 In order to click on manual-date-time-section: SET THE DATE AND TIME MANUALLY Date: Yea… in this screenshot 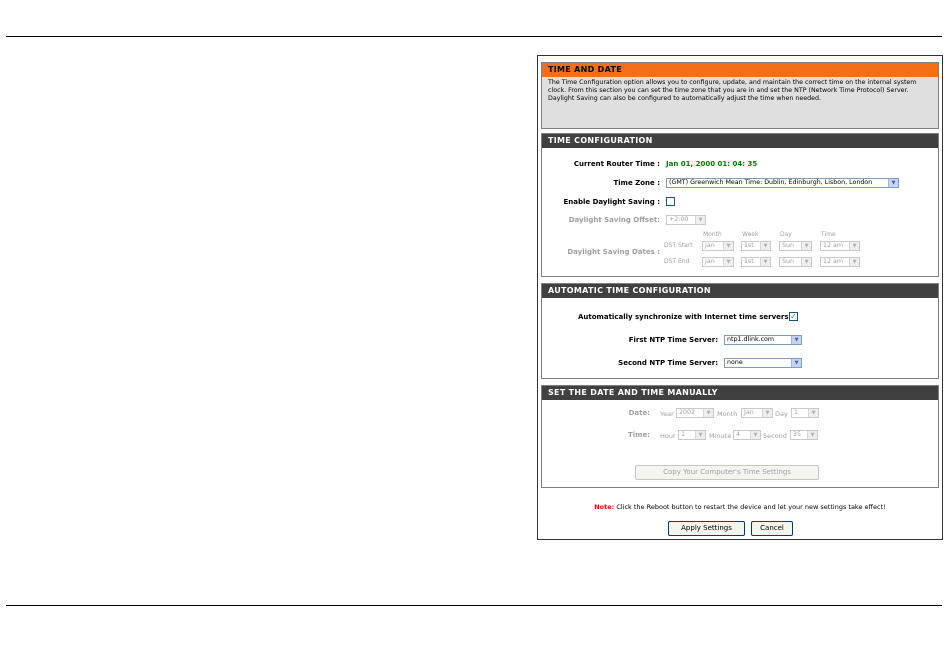, I will do `click(740, 436)`.